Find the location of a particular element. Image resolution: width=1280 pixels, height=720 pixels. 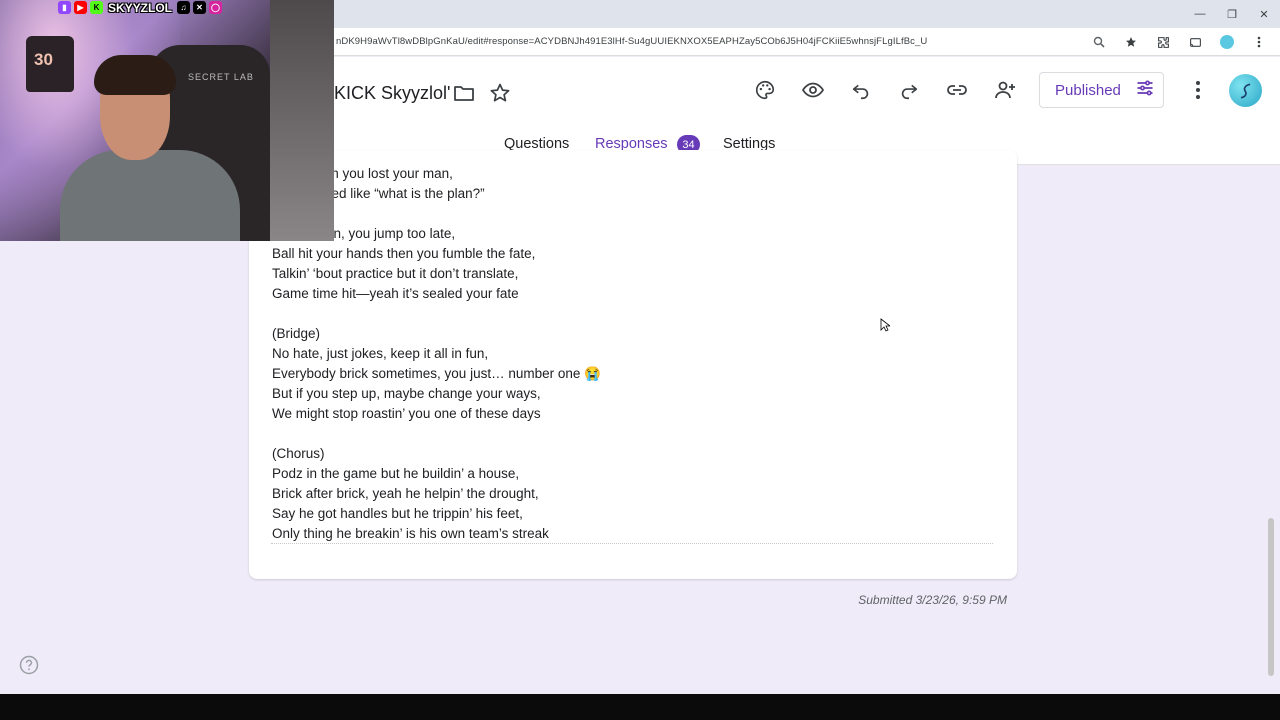

palette-icon is located at coordinates (765, 90).